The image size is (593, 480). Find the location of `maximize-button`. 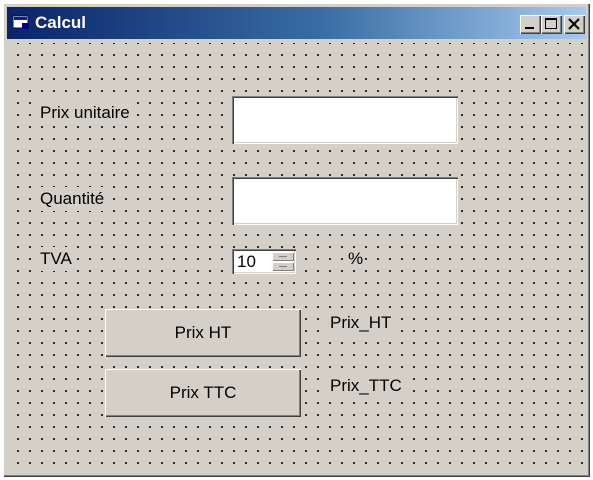

maximize-button is located at coordinates (551, 24).